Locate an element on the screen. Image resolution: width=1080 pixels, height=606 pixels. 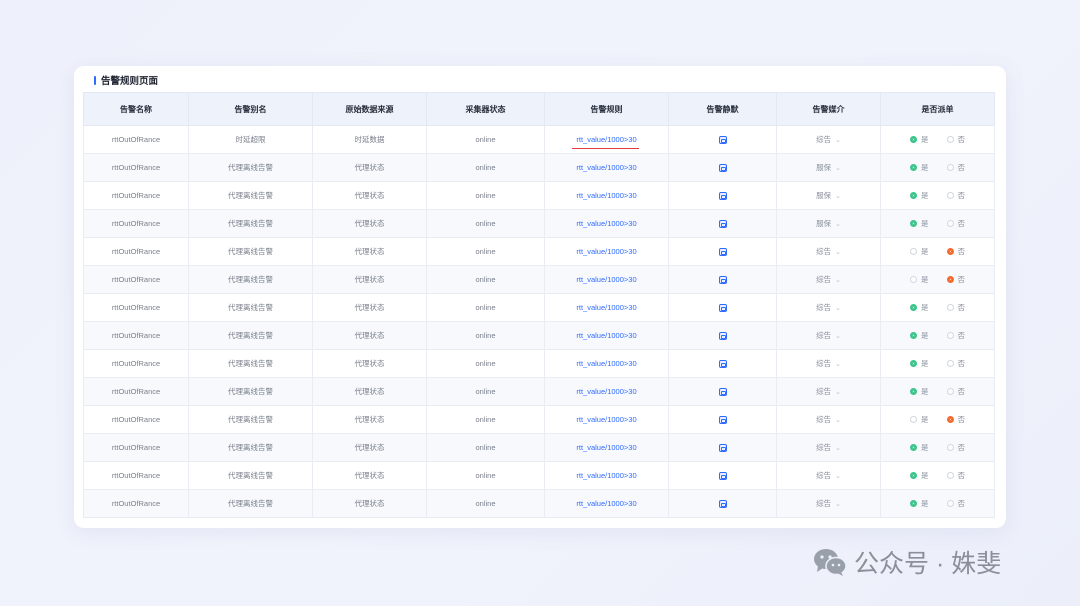
media-select-value: 综告 is located at coordinates (824, 279).